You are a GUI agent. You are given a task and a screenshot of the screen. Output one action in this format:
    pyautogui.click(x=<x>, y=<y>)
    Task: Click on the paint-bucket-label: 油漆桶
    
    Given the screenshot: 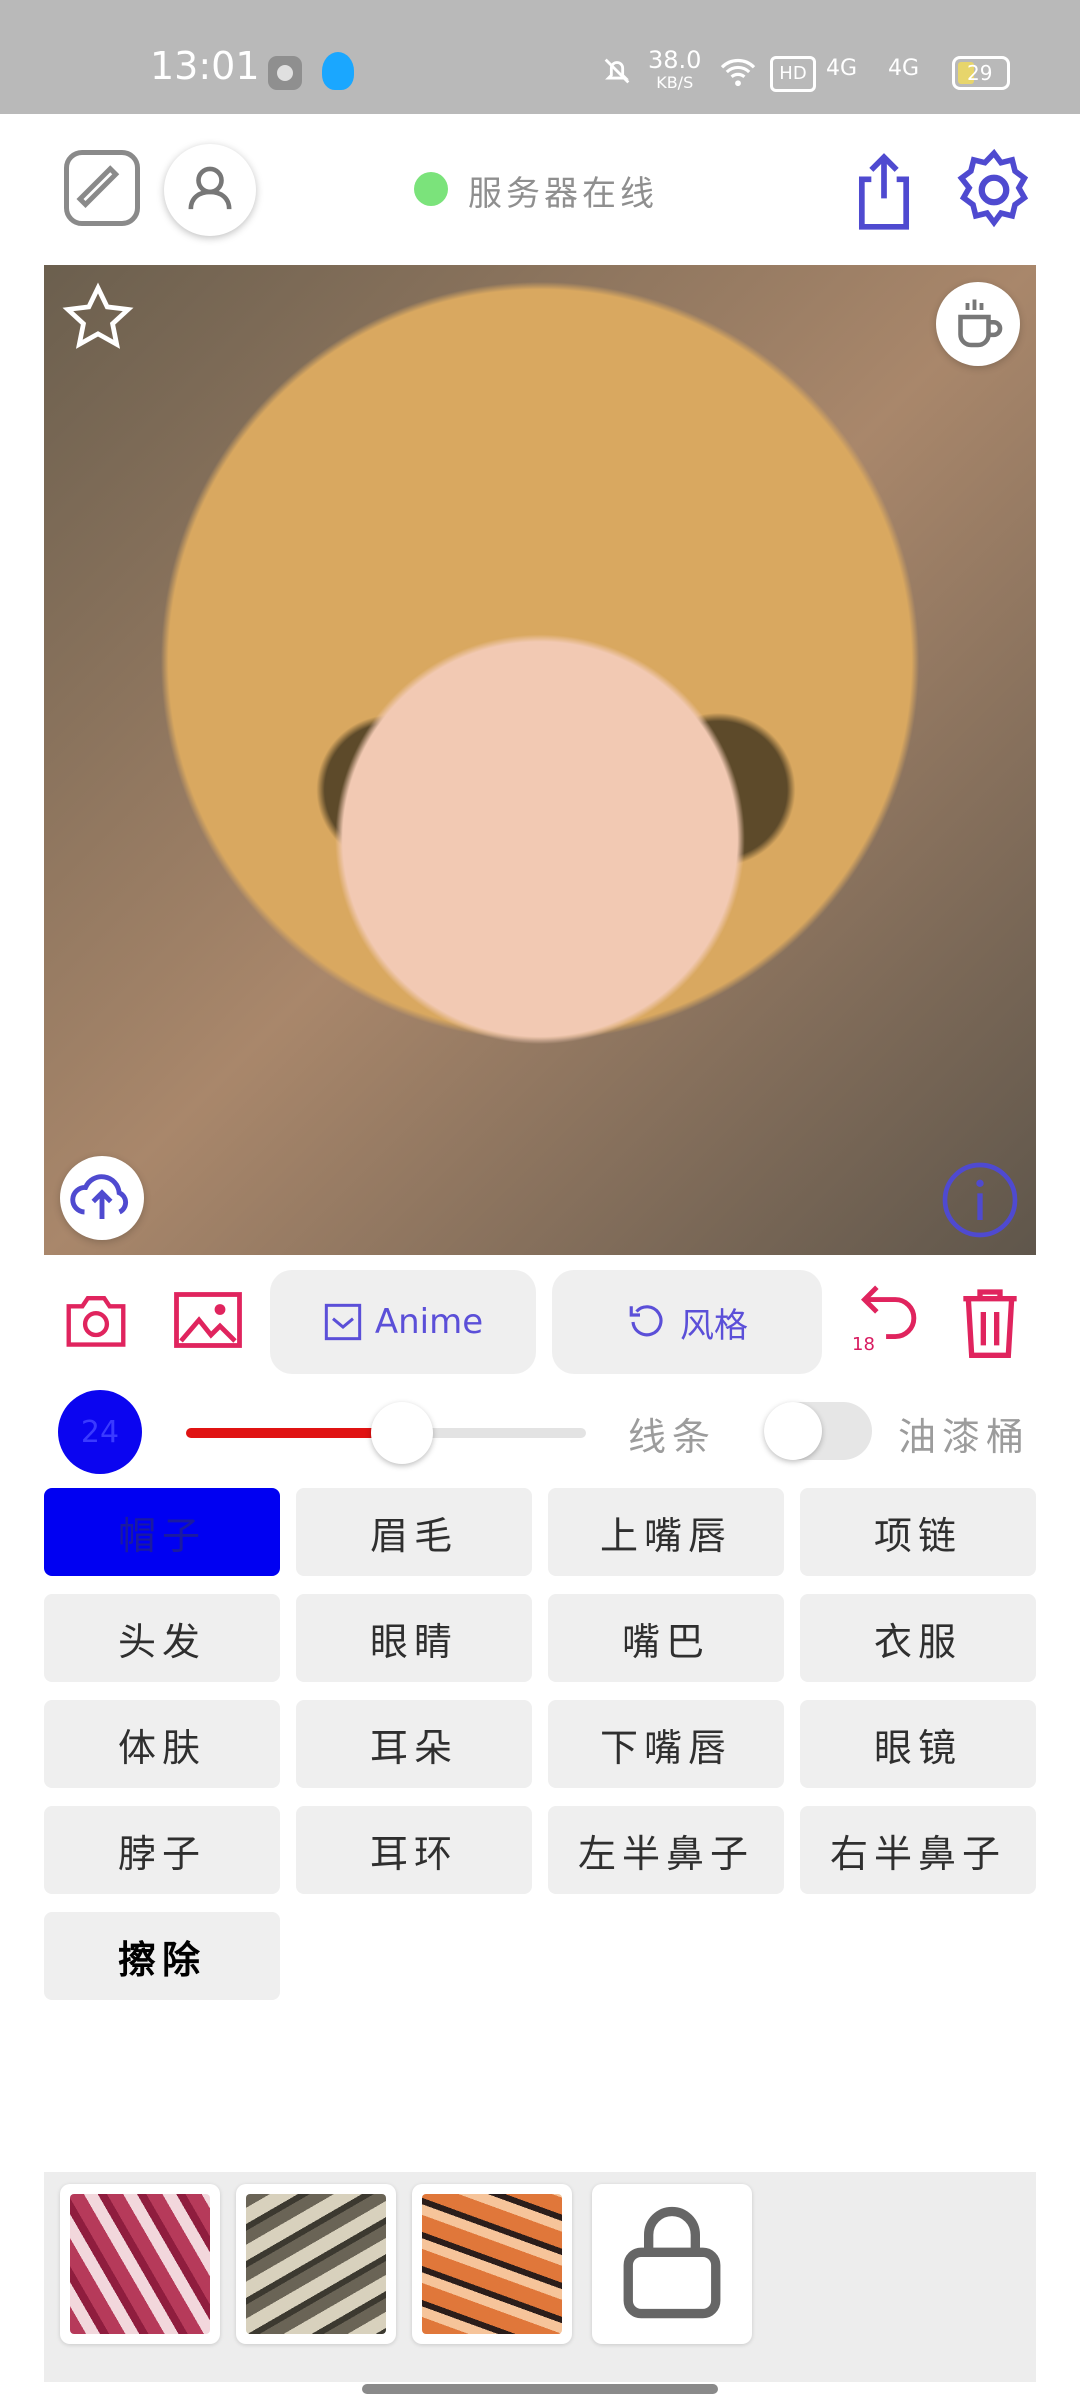 What is the action you would take?
    pyautogui.click(x=964, y=1437)
    